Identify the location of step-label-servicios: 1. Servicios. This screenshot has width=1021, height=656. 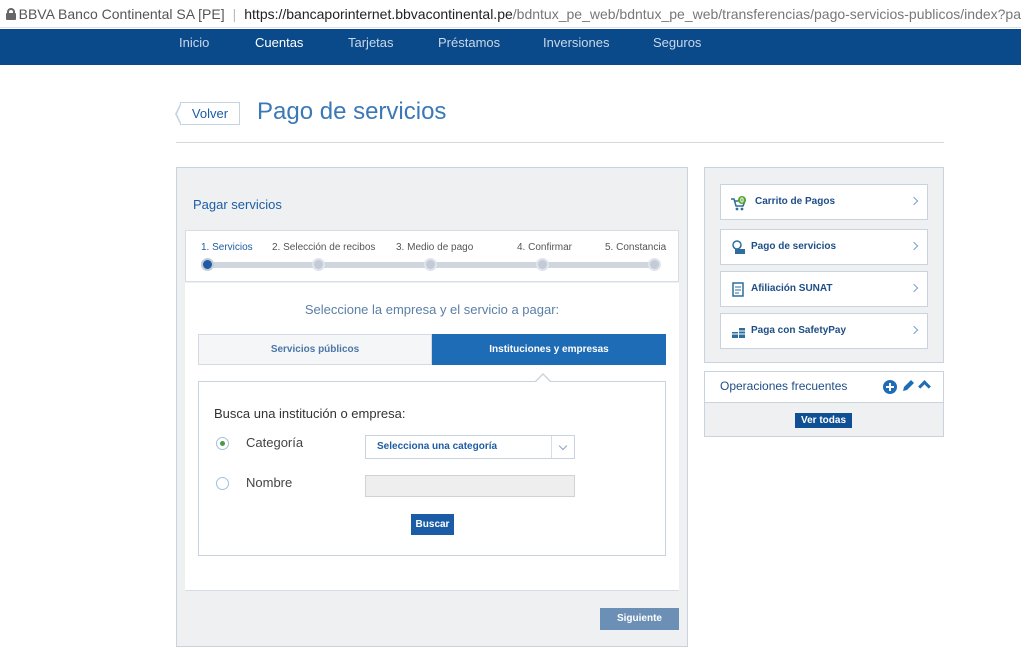
(227, 247).